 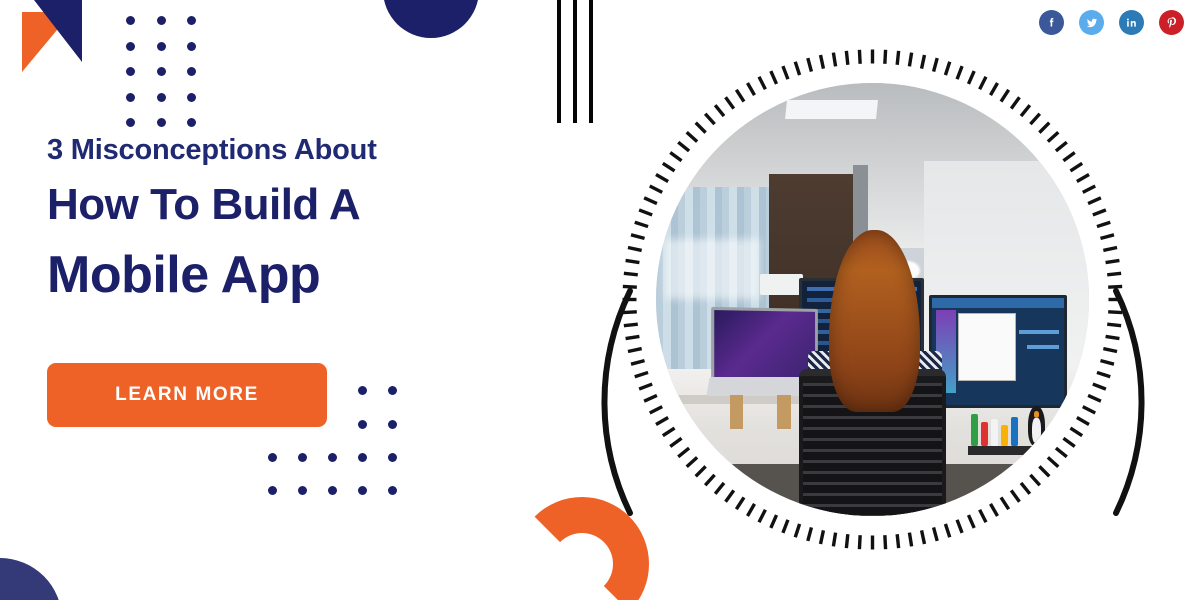 What do you see at coordinates (576, 61) in the screenshot?
I see `vertical-lines-accent` at bounding box center [576, 61].